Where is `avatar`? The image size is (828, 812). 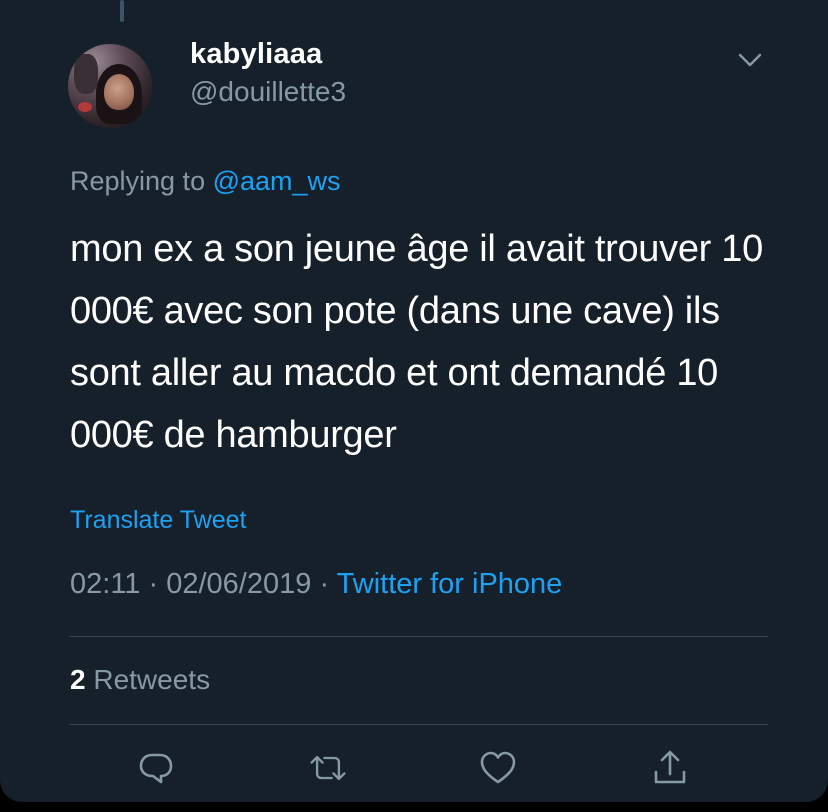 avatar is located at coordinates (110, 86).